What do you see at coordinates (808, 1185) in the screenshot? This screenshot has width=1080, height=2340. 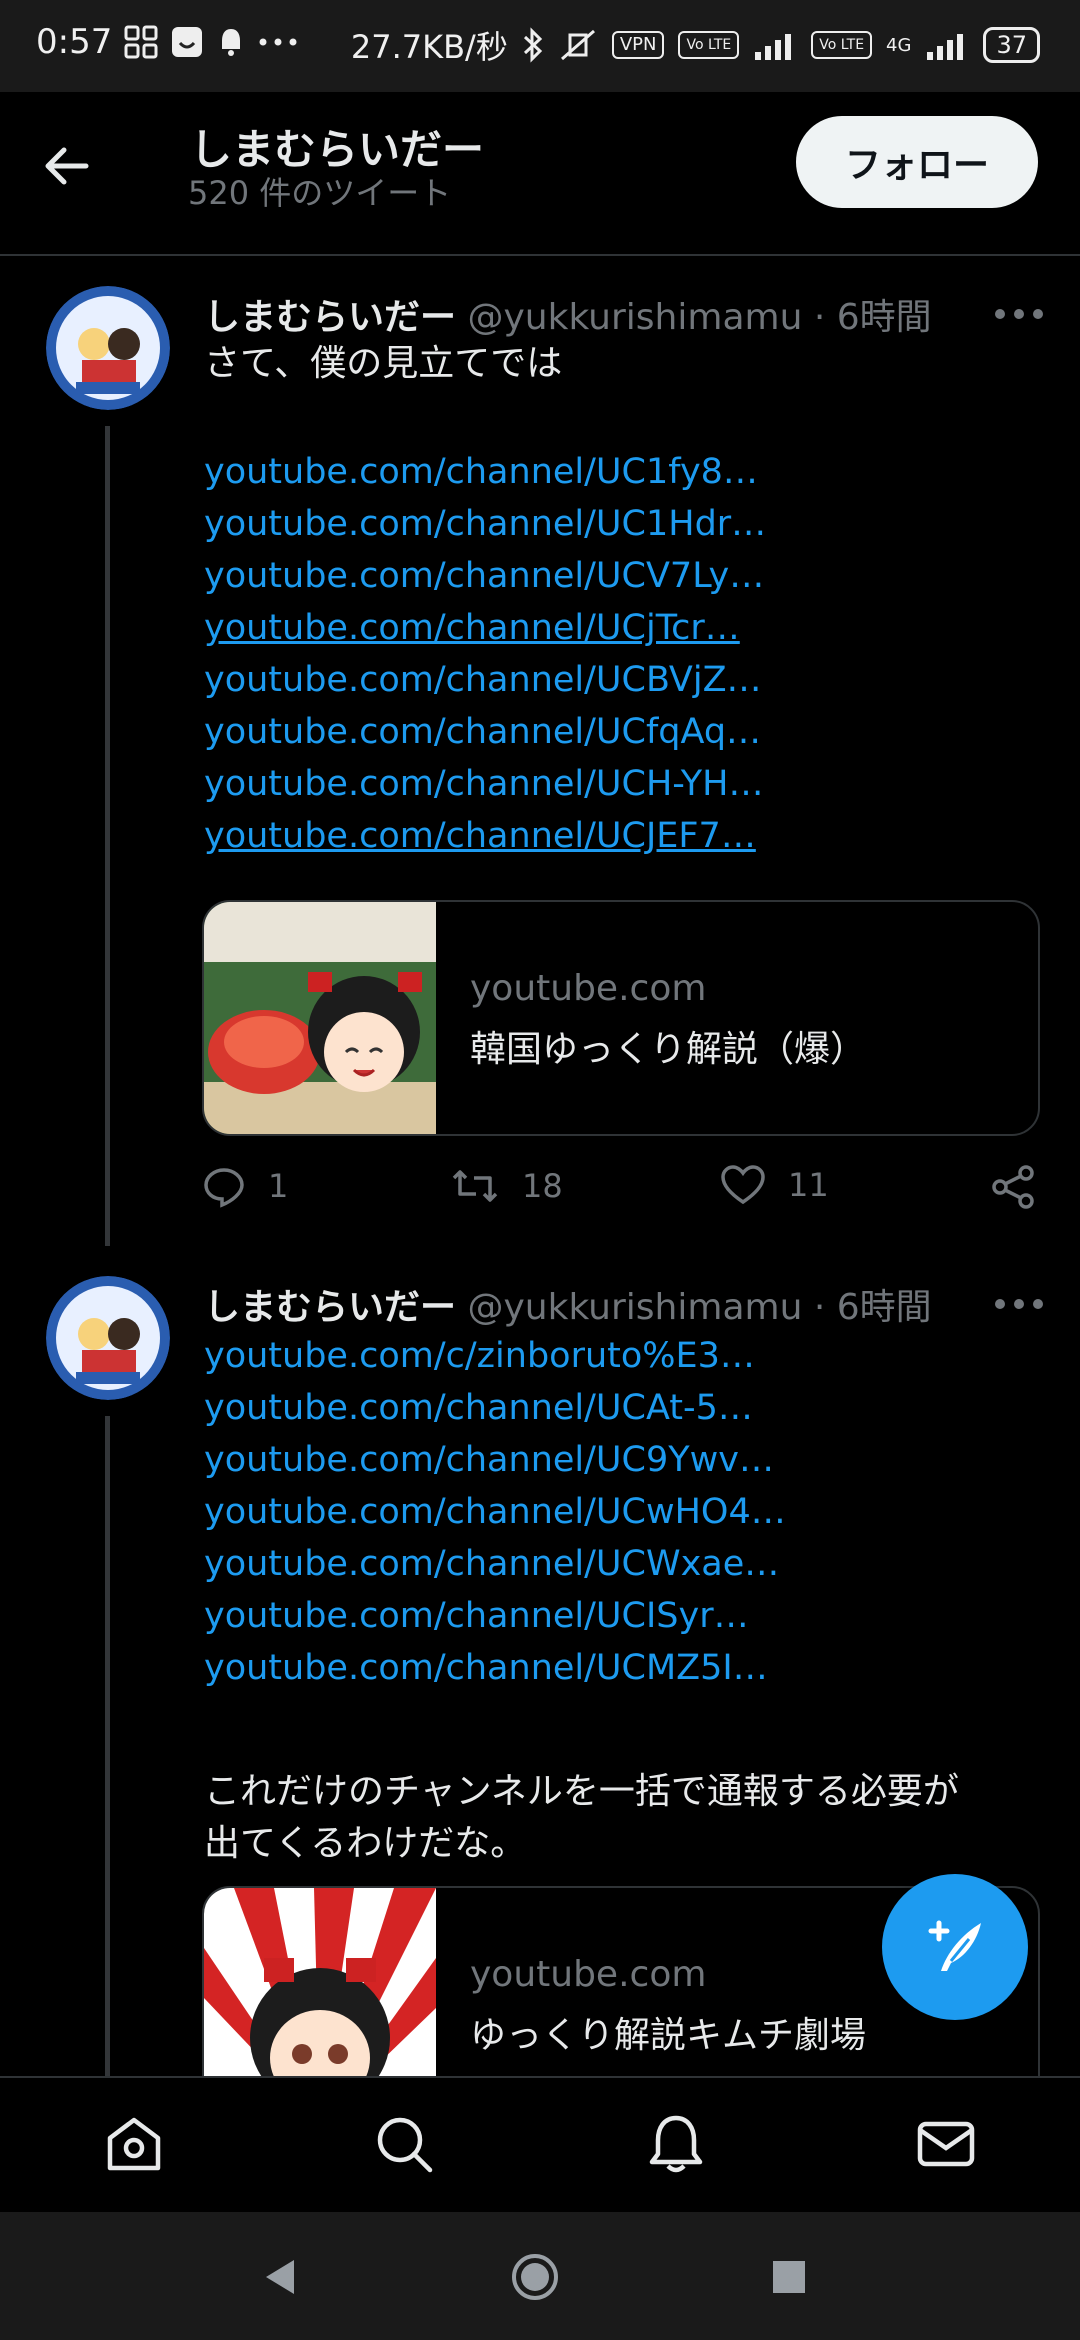 I see `like-count: 11` at bounding box center [808, 1185].